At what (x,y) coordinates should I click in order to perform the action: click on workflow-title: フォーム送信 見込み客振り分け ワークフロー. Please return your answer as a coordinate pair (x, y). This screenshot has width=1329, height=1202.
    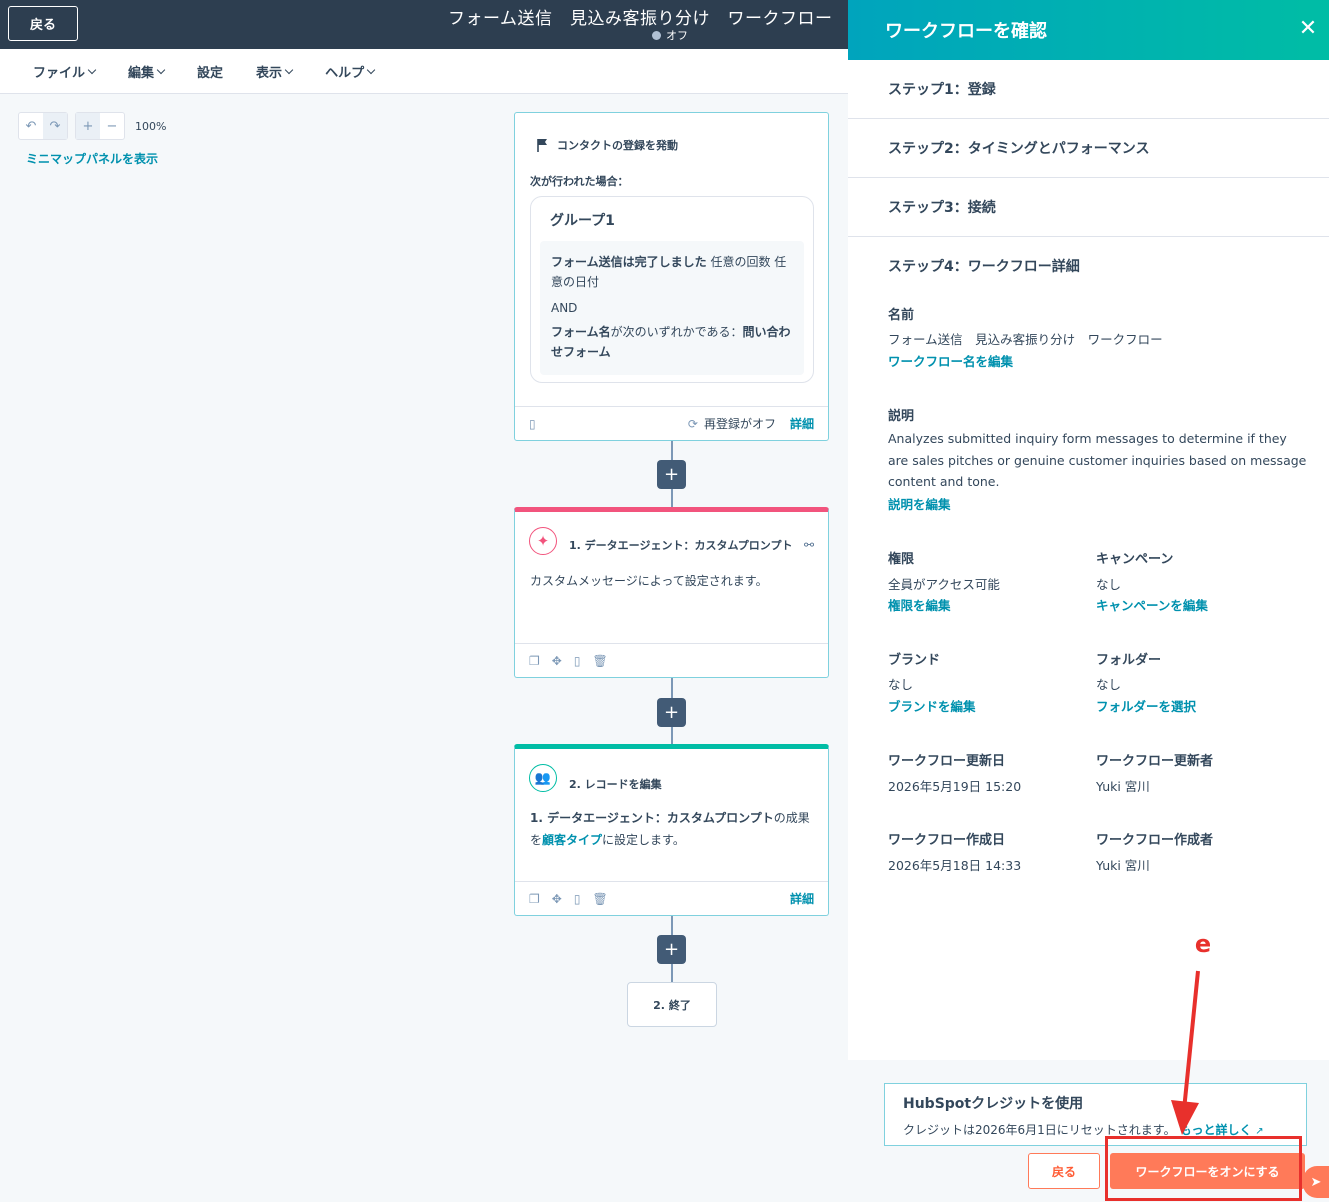
    Looking at the image, I should click on (640, 16).